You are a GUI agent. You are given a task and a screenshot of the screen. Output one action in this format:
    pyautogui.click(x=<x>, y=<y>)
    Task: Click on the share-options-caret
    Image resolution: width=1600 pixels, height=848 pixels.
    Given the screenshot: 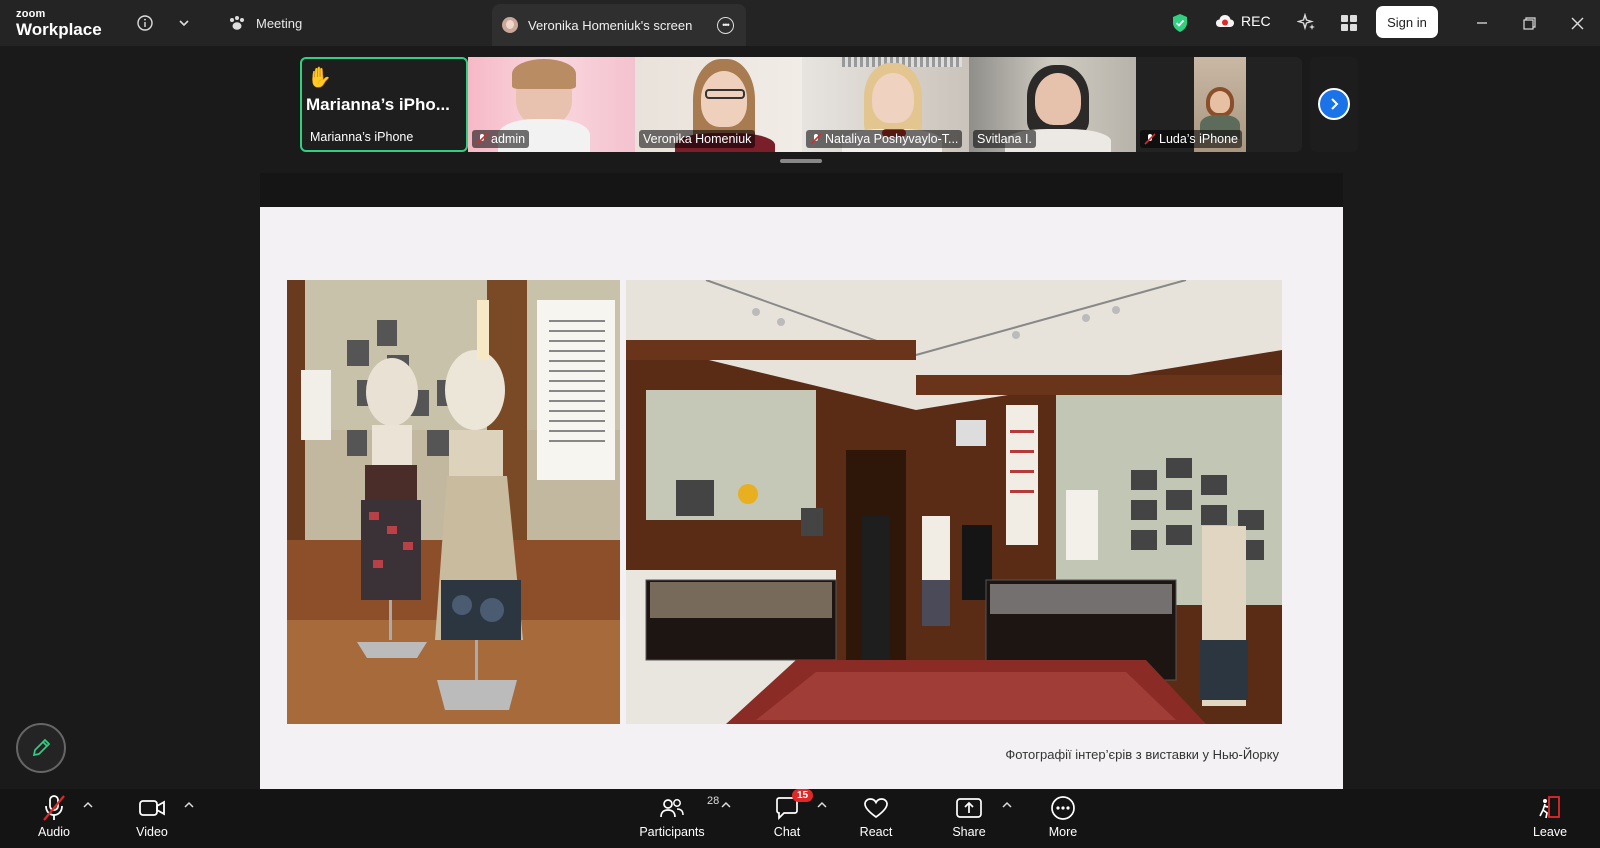 What is the action you would take?
    pyautogui.click(x=1007, y=805)
    